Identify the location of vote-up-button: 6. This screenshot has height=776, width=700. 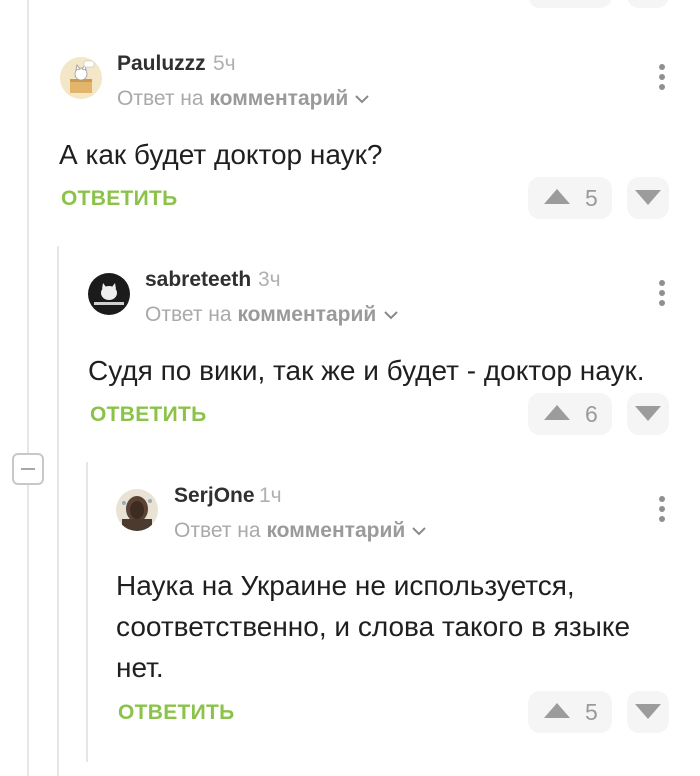
(570, 414).